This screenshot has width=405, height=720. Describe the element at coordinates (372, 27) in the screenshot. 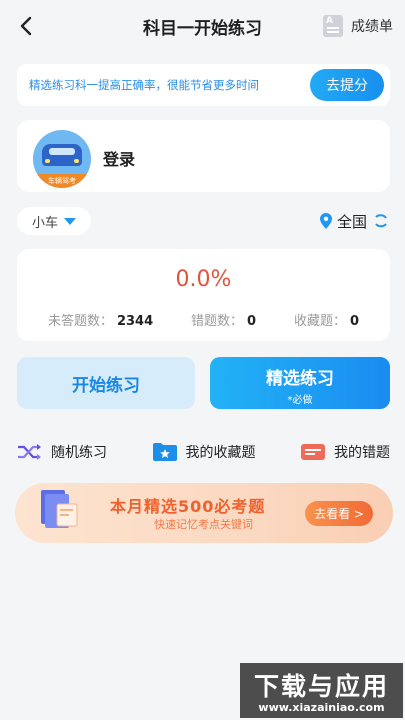

I see `score-report-label: 成绩单` at that location.